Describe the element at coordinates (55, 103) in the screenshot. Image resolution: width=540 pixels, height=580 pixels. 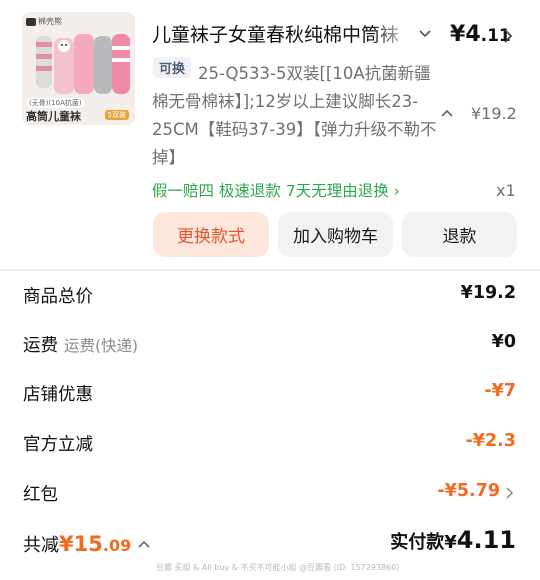
I see `thumbnail-tag: (无骨)(10A抗菌)` at that location.